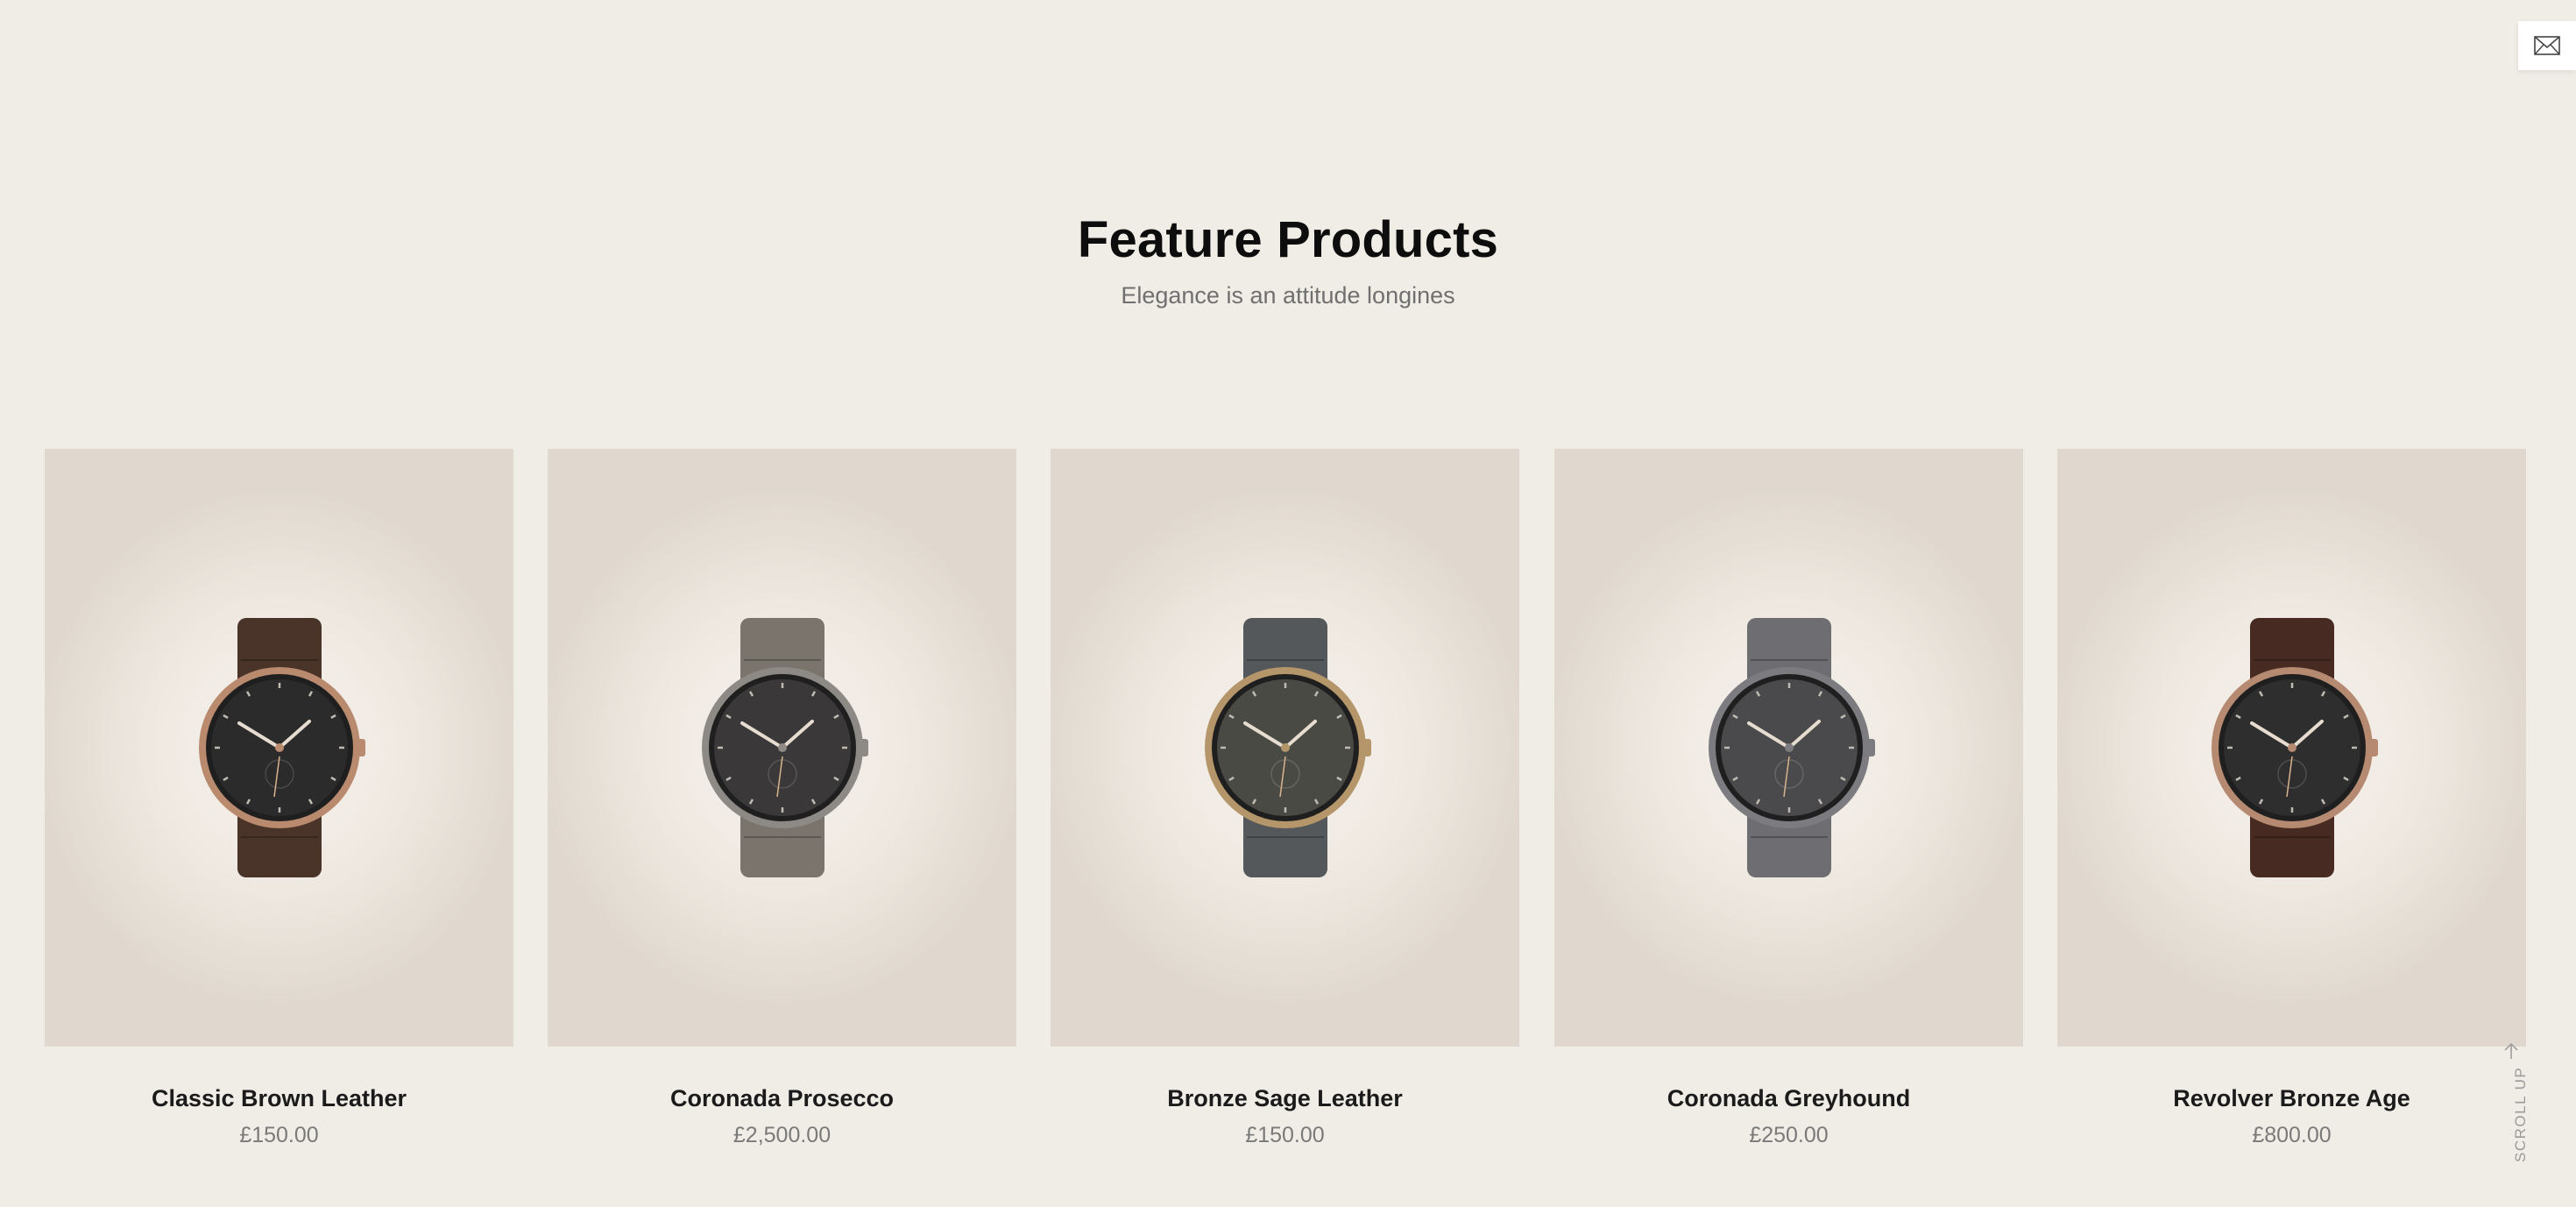 The height and width of the screenshot is (1207, 2576). I want to click on product-card: Classic Brown Leather £150.00, so click(279, 798).